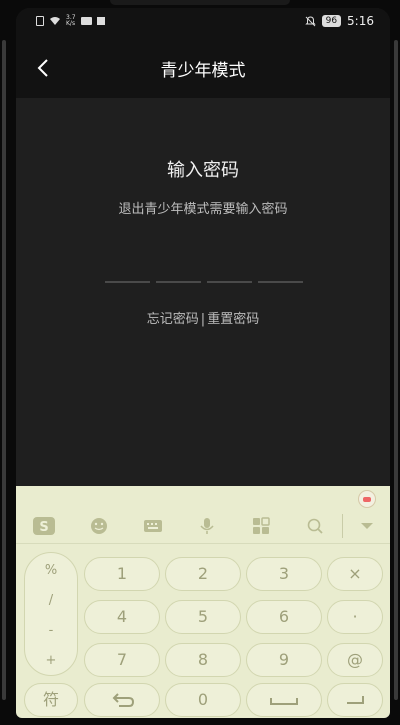 This screenshot has width=400, height=725. Describe the element at coordinates (342, 526) in the screenshot. I see `toolbar-divider` at that location.